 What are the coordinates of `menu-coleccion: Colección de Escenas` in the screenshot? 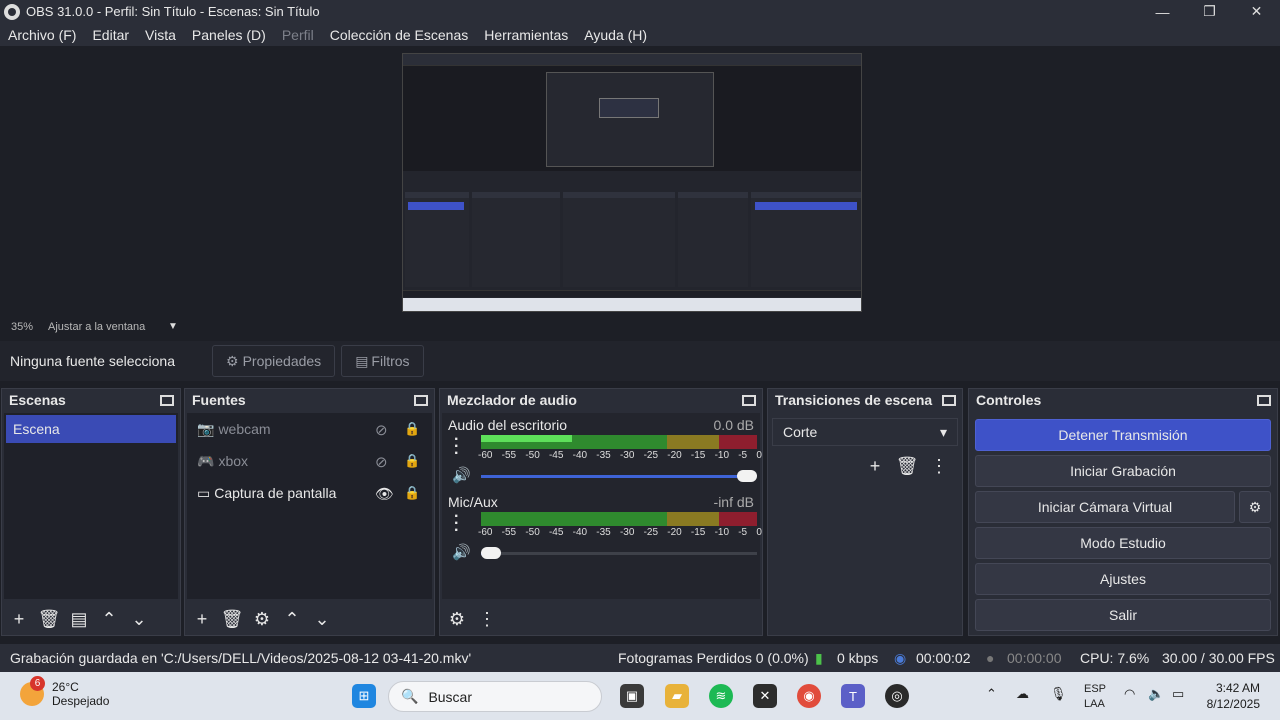 It's located at (399, 35).